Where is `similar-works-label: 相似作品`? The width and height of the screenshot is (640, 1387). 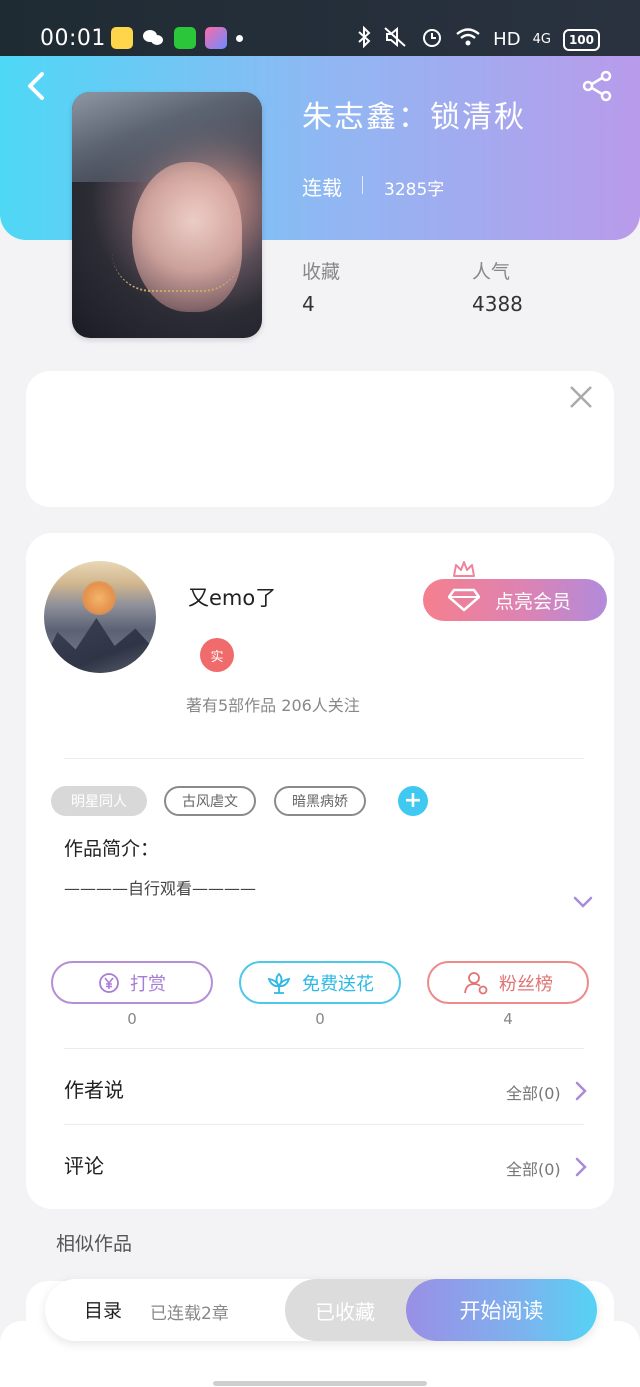 similar-works-label: 相似作品 is located at coordinates (94, 1244).